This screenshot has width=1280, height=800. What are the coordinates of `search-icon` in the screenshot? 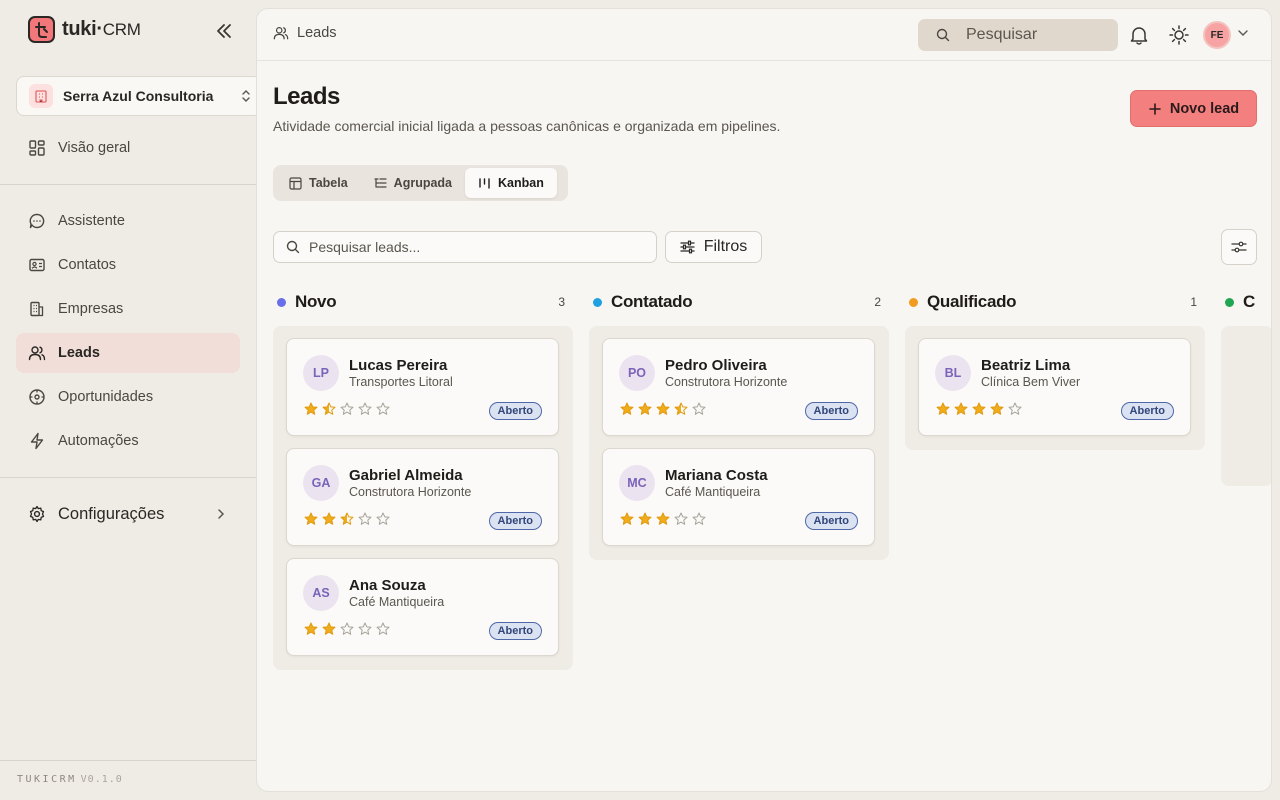 It's located at (293, 247).